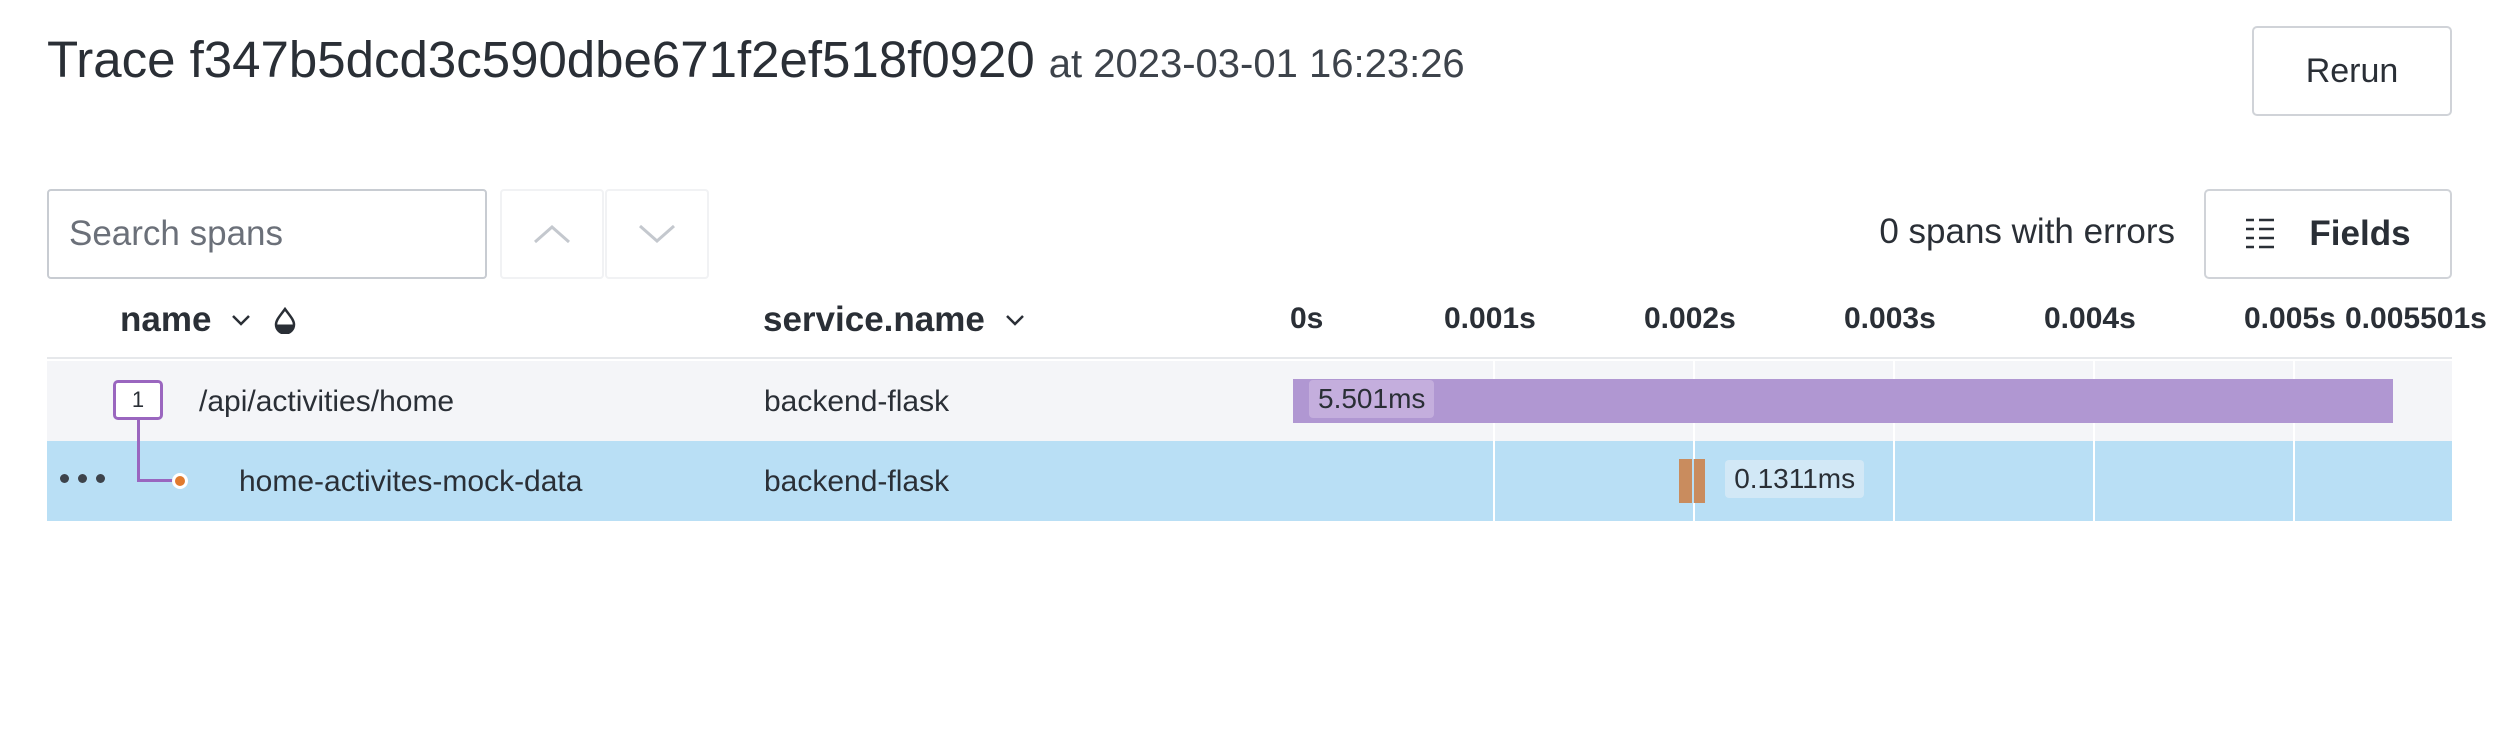 The height and width of the screenshot is (732, 2516). Describe the element at coordinates (1690, 318) in the screenshot. I see `timeline-tick: 0.002s` at that location.